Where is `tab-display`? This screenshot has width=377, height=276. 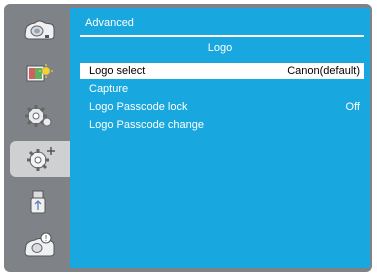
tab-display is located at coordinates (39, 30).